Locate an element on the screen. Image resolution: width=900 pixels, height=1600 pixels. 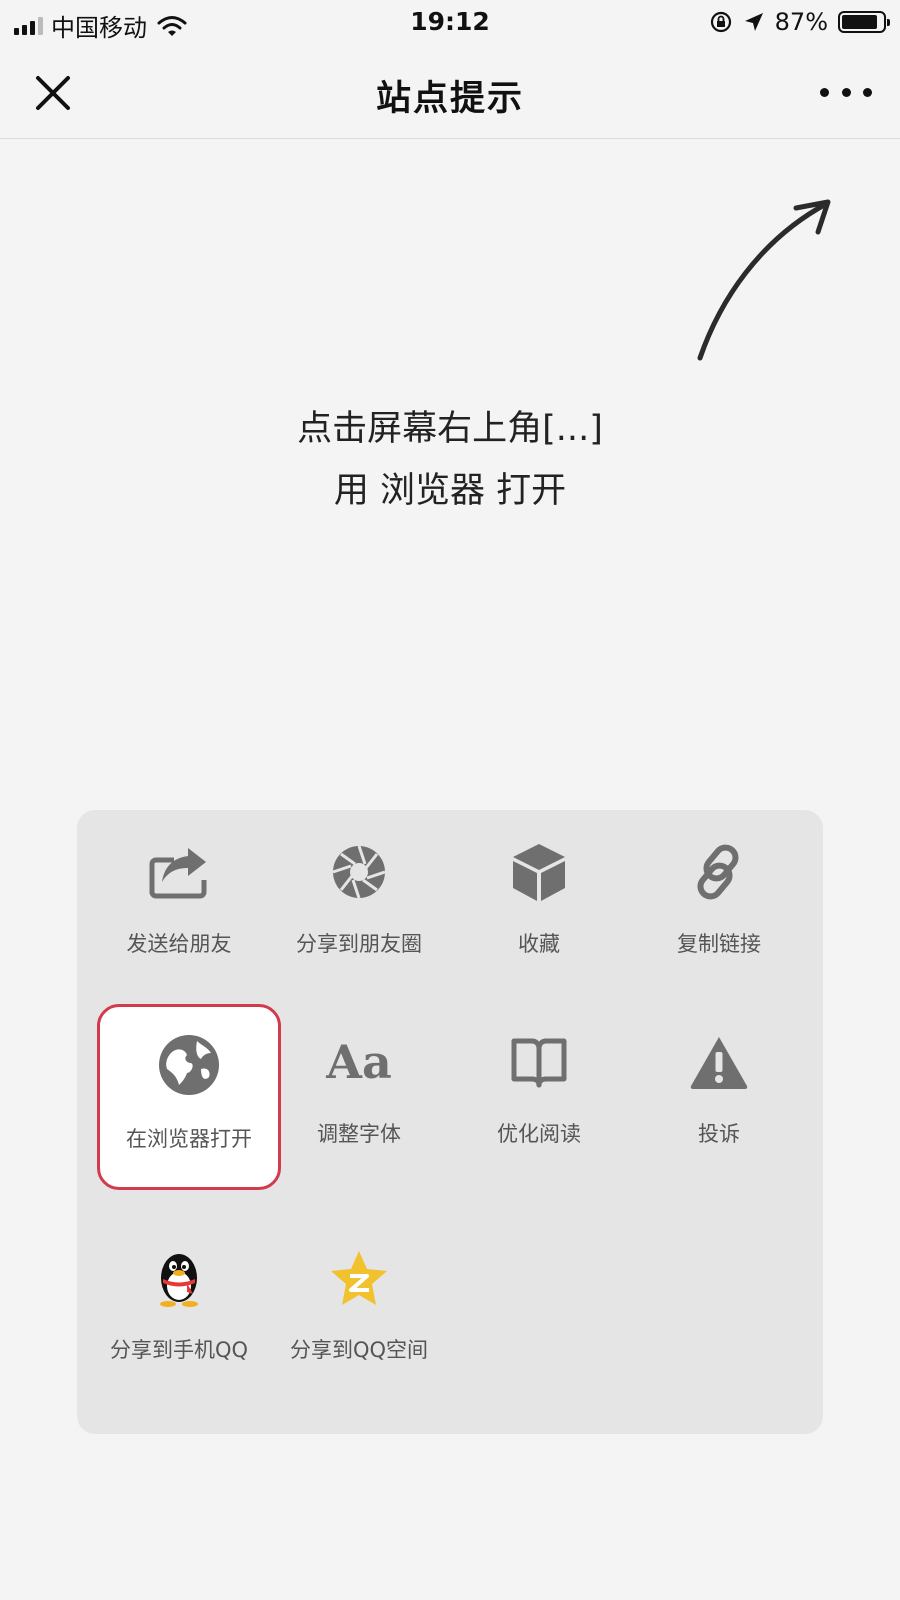
book-icon is located at coordinates (539, 1063).